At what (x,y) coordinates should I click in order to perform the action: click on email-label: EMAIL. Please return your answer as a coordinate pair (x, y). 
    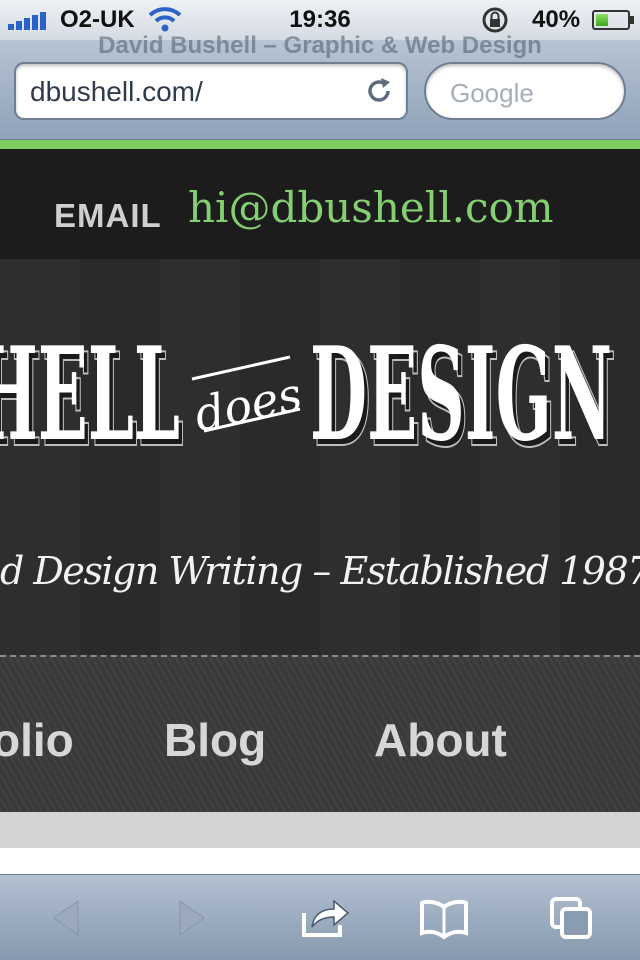
    Looking at the image, I should click on (108, 215).